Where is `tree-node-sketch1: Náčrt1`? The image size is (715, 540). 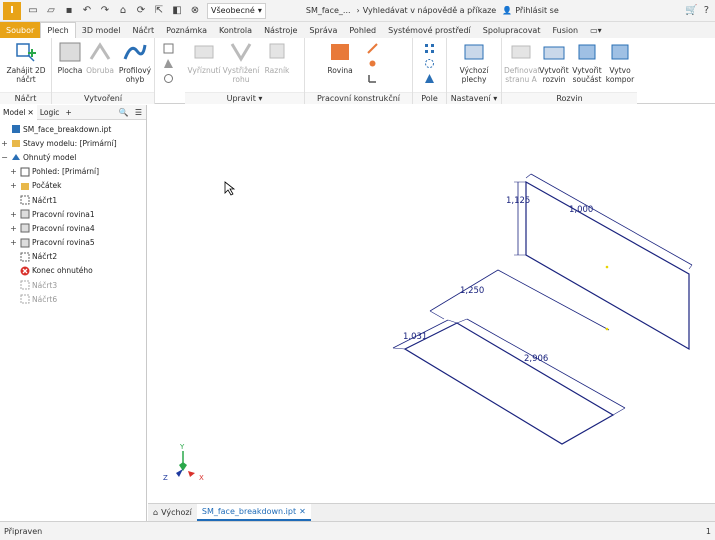
tree-node-sketch1: Náčrt1 is located at coordinates (73, 200).